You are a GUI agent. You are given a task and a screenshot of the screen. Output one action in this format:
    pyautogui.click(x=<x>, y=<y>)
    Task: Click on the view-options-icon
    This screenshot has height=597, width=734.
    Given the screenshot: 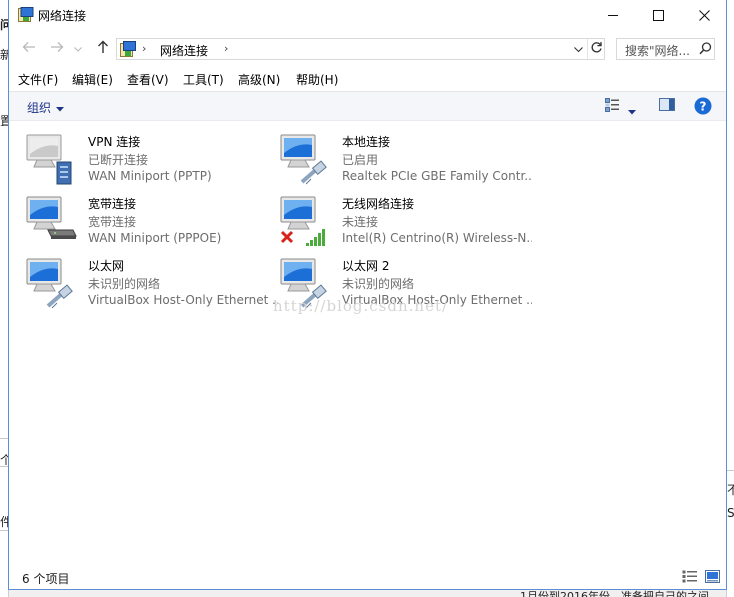 What is the action you would take?
    pyautogui.click(x=613, y=106)
    